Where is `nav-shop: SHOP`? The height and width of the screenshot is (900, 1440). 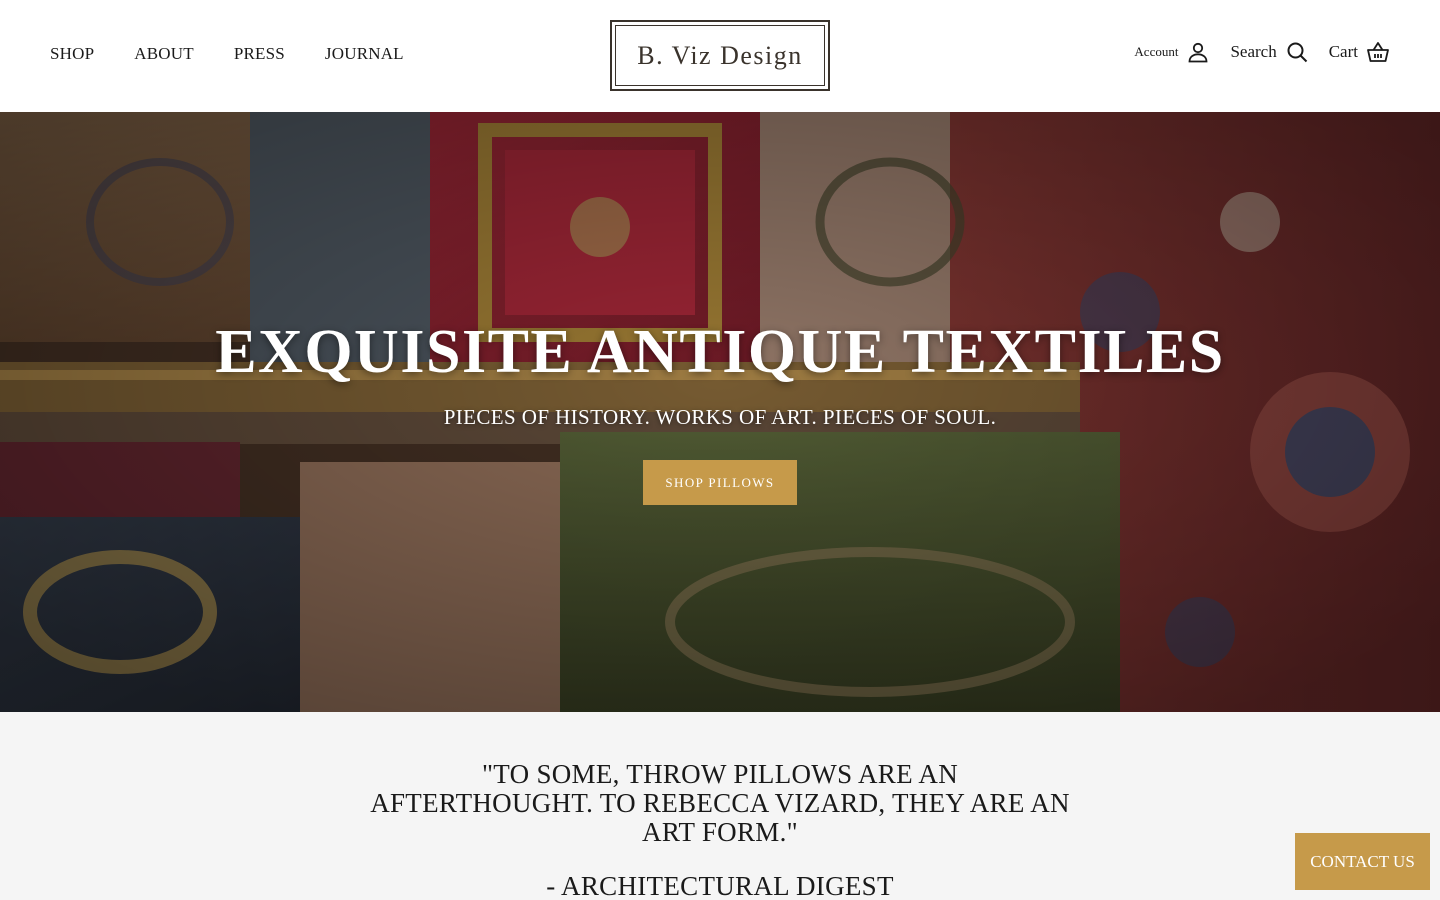 nav-shop: SHOP is located at coordinates (72, 54).